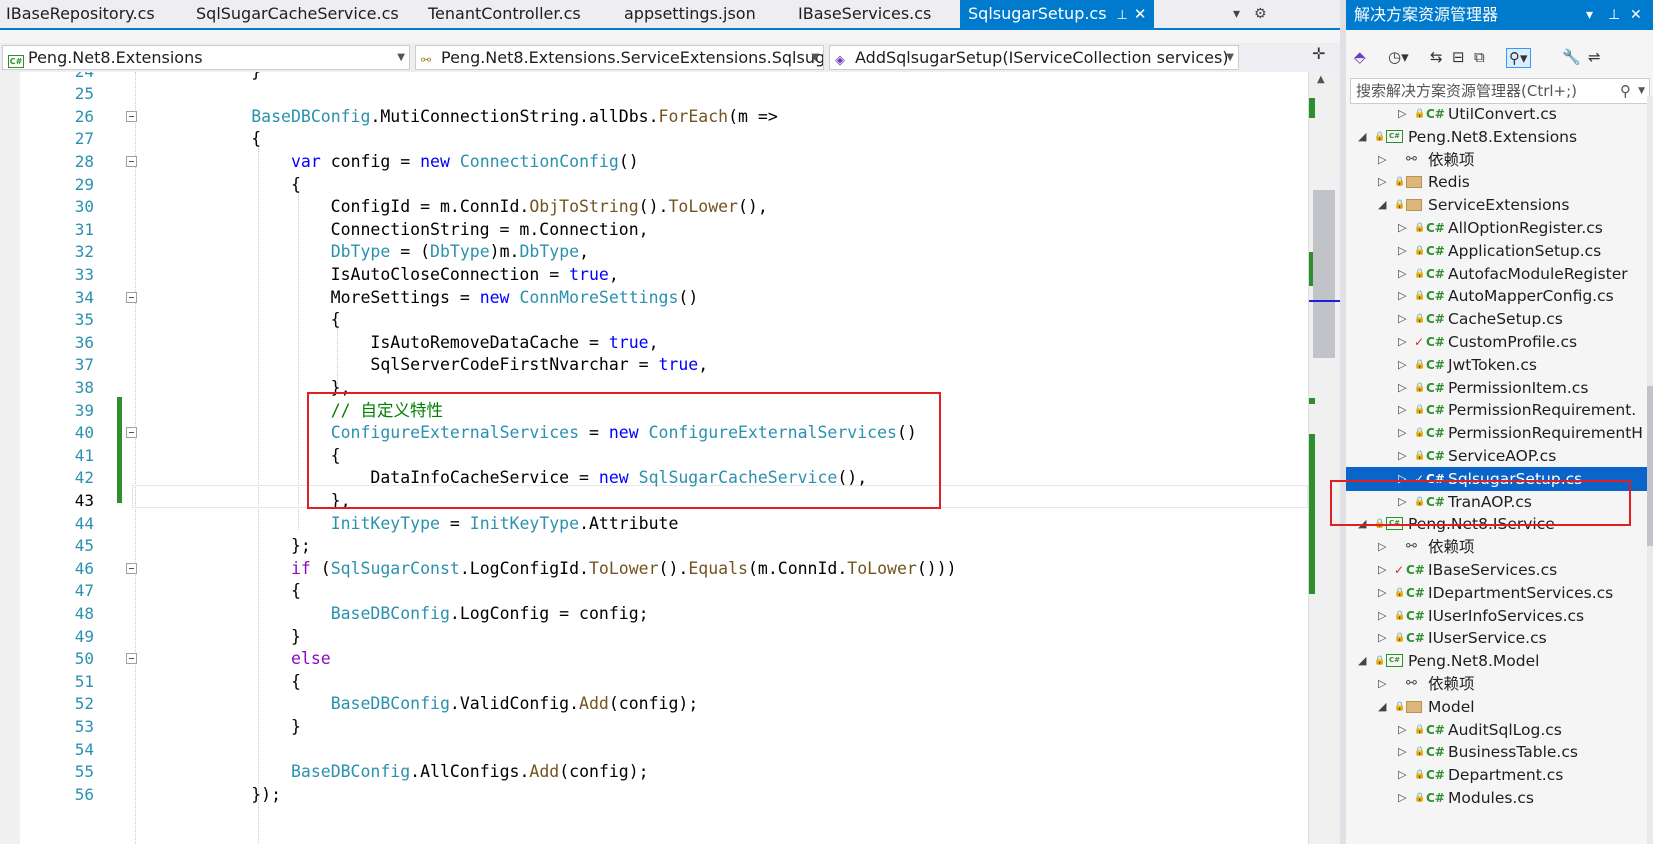  Describe the element at coordinates (654, 230) in the screenshot. I see `code-line: 31 ConnectionString = m.Connection,` at that location.